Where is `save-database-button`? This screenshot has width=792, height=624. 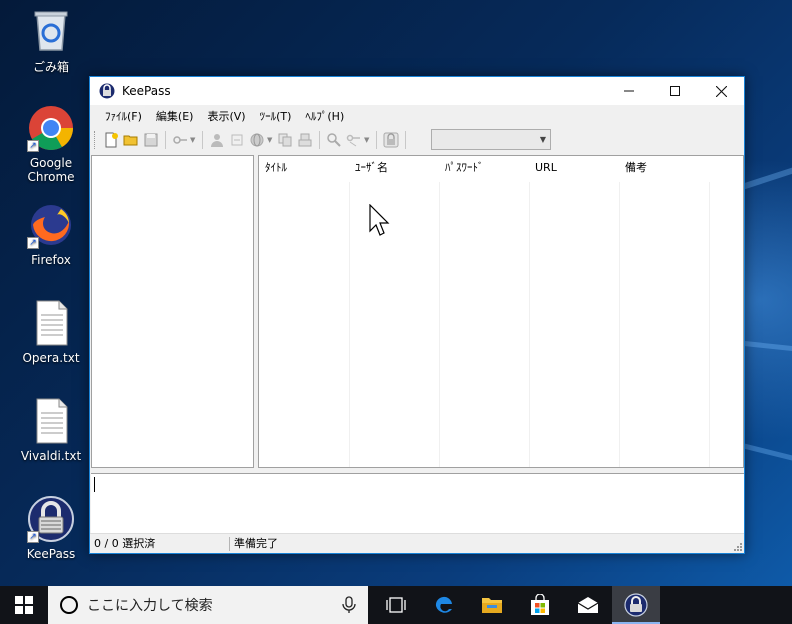 save-database-button is located at coordinates (151, 140).